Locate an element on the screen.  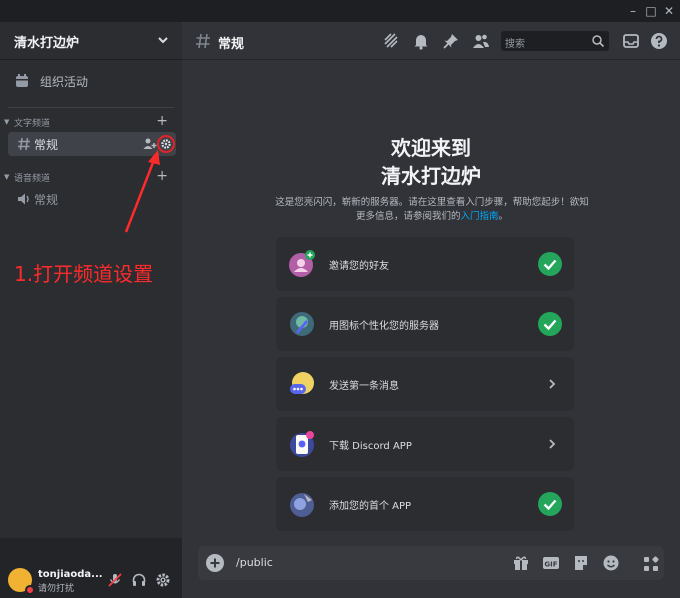
gif-icon: GIF is located at coordinates (551, 563).